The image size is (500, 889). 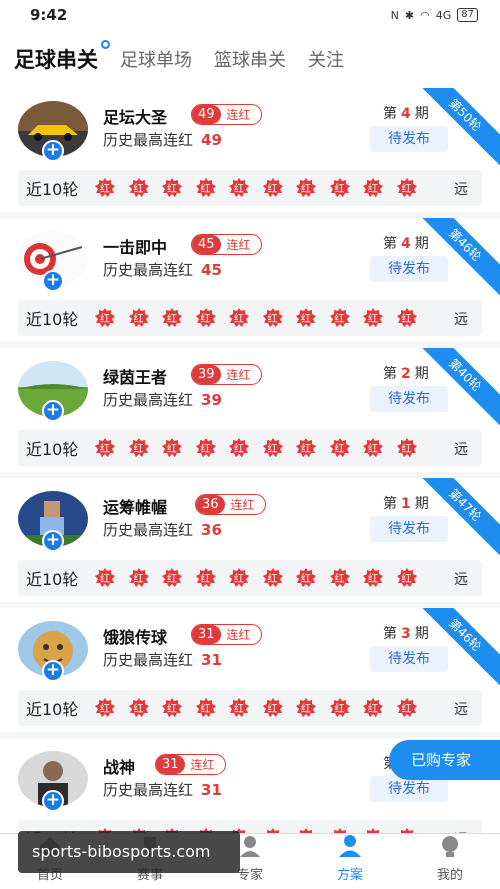 I want to click on tab-label: 足球串关, so click(x=56, y=60).